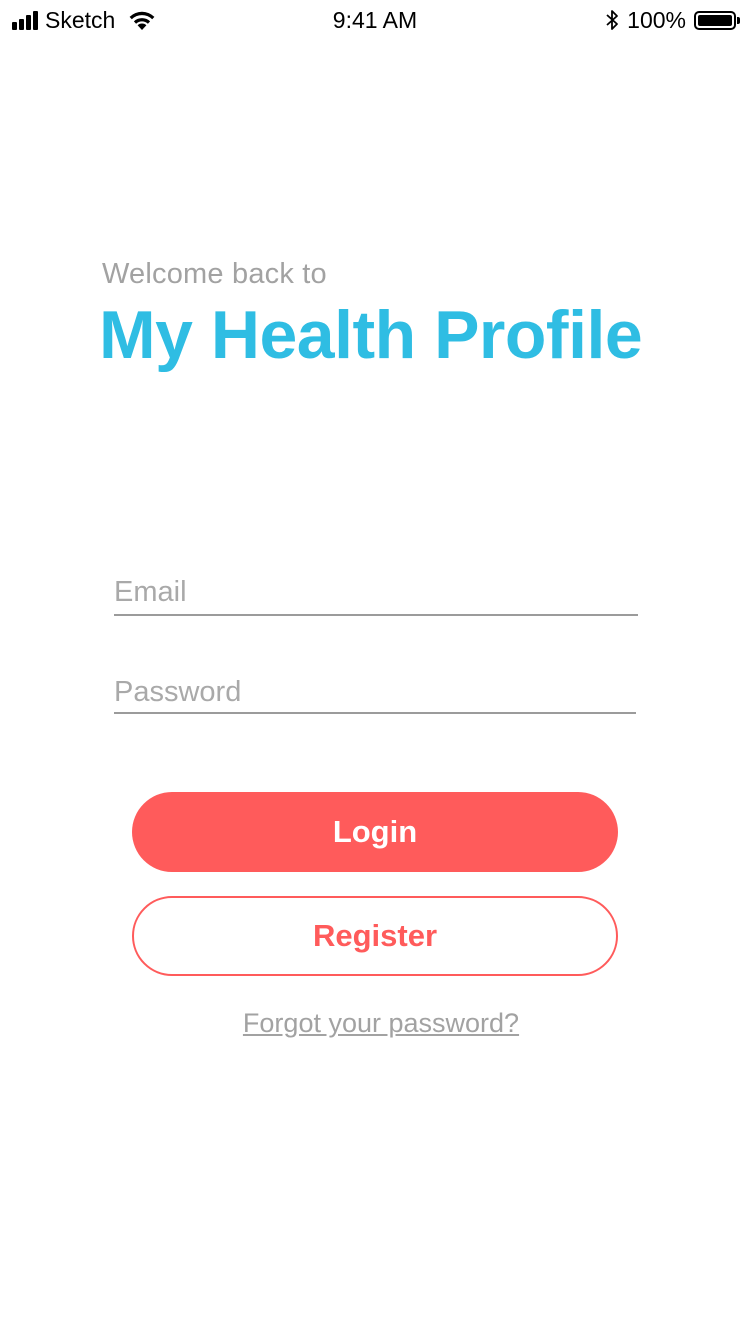 Image resolution: width=750 pixels, height=1334 pixels. What do you see at coordinates (371, 335) in the screenshot?
I see `app-title: My Health Profile` at bounding box center [371, 335].